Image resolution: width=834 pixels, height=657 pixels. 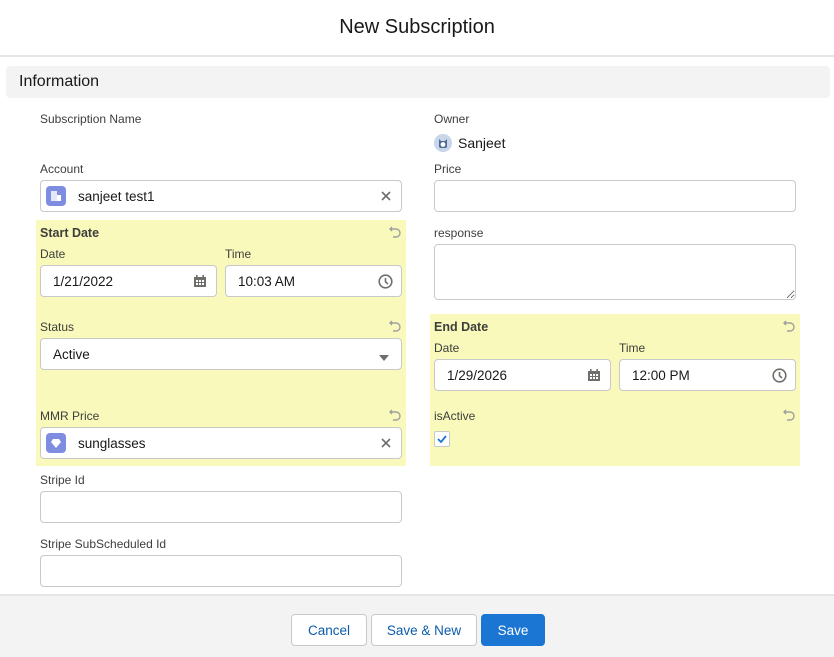 What do you see at coordinates (615, 272) in the screenshot?
I see `response-textarea` at bounding box center [615, 272].